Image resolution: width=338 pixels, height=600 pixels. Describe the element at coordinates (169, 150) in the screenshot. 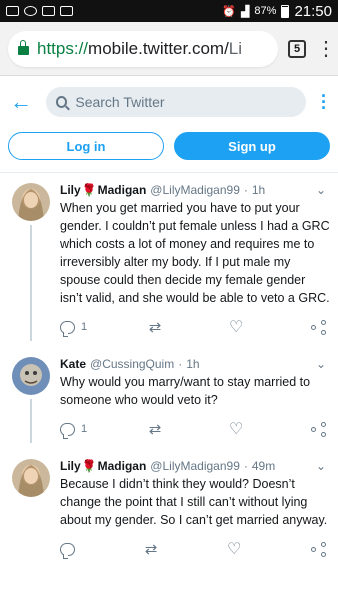

I see `auth-buttons: Log in Sign up` at that location.